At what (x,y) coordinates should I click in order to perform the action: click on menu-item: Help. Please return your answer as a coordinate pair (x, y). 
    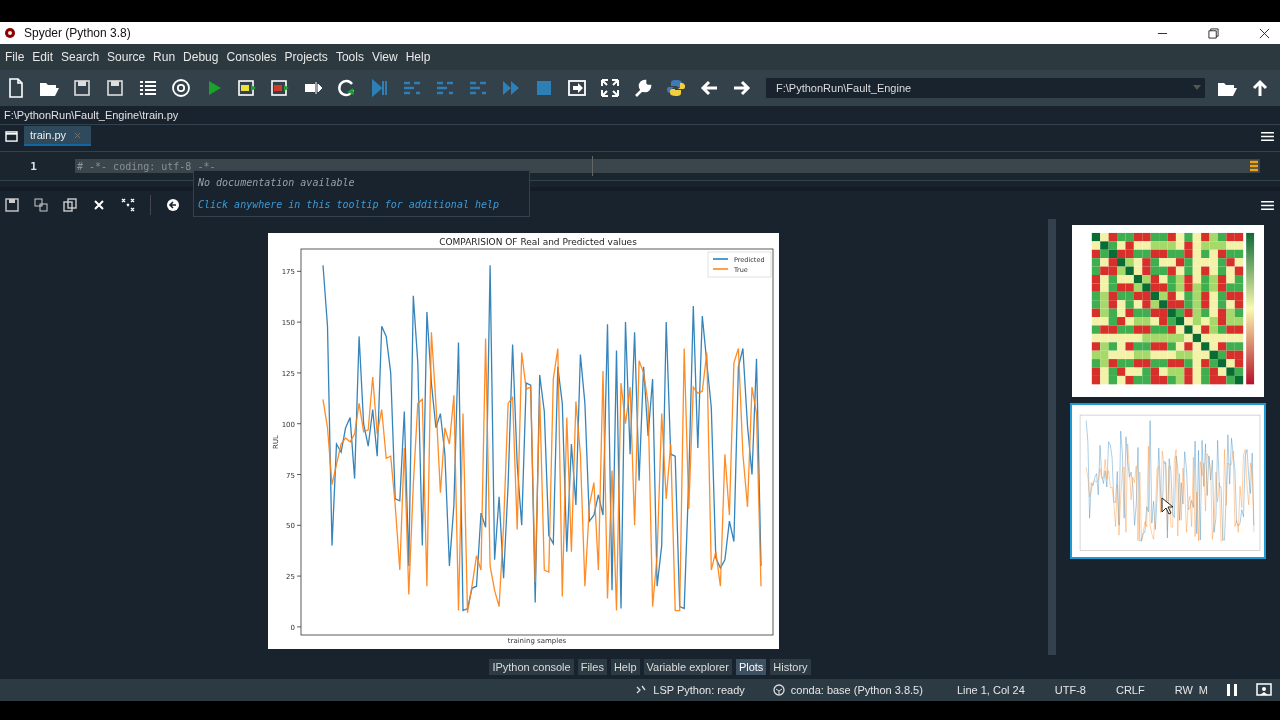
    Looking at the image, I should click on (418, 57).